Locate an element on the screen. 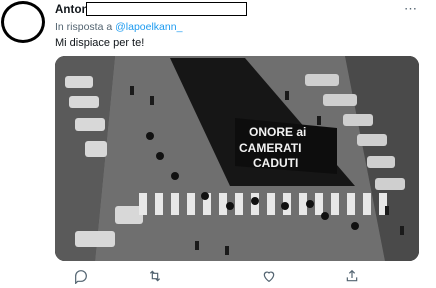 The height and width of the screenshot is (288, 436). tweet-text: Mi dispiace per te! is located at coordinates (100, 43).